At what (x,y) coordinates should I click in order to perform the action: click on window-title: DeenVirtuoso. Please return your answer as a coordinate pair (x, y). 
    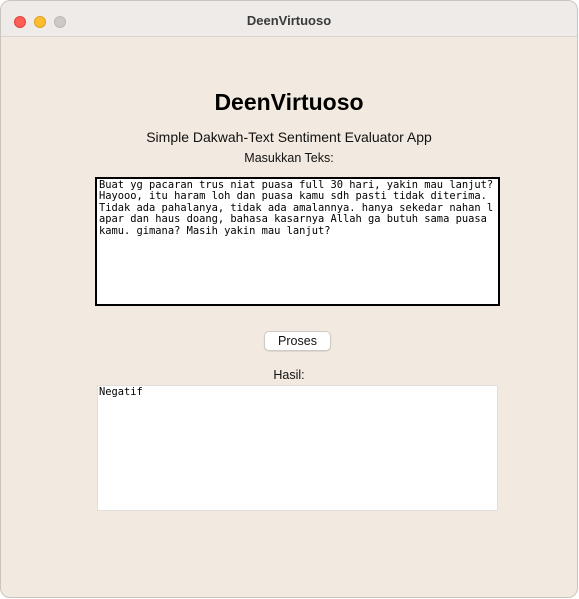
    Looking at the image, I should click on (289, 20).